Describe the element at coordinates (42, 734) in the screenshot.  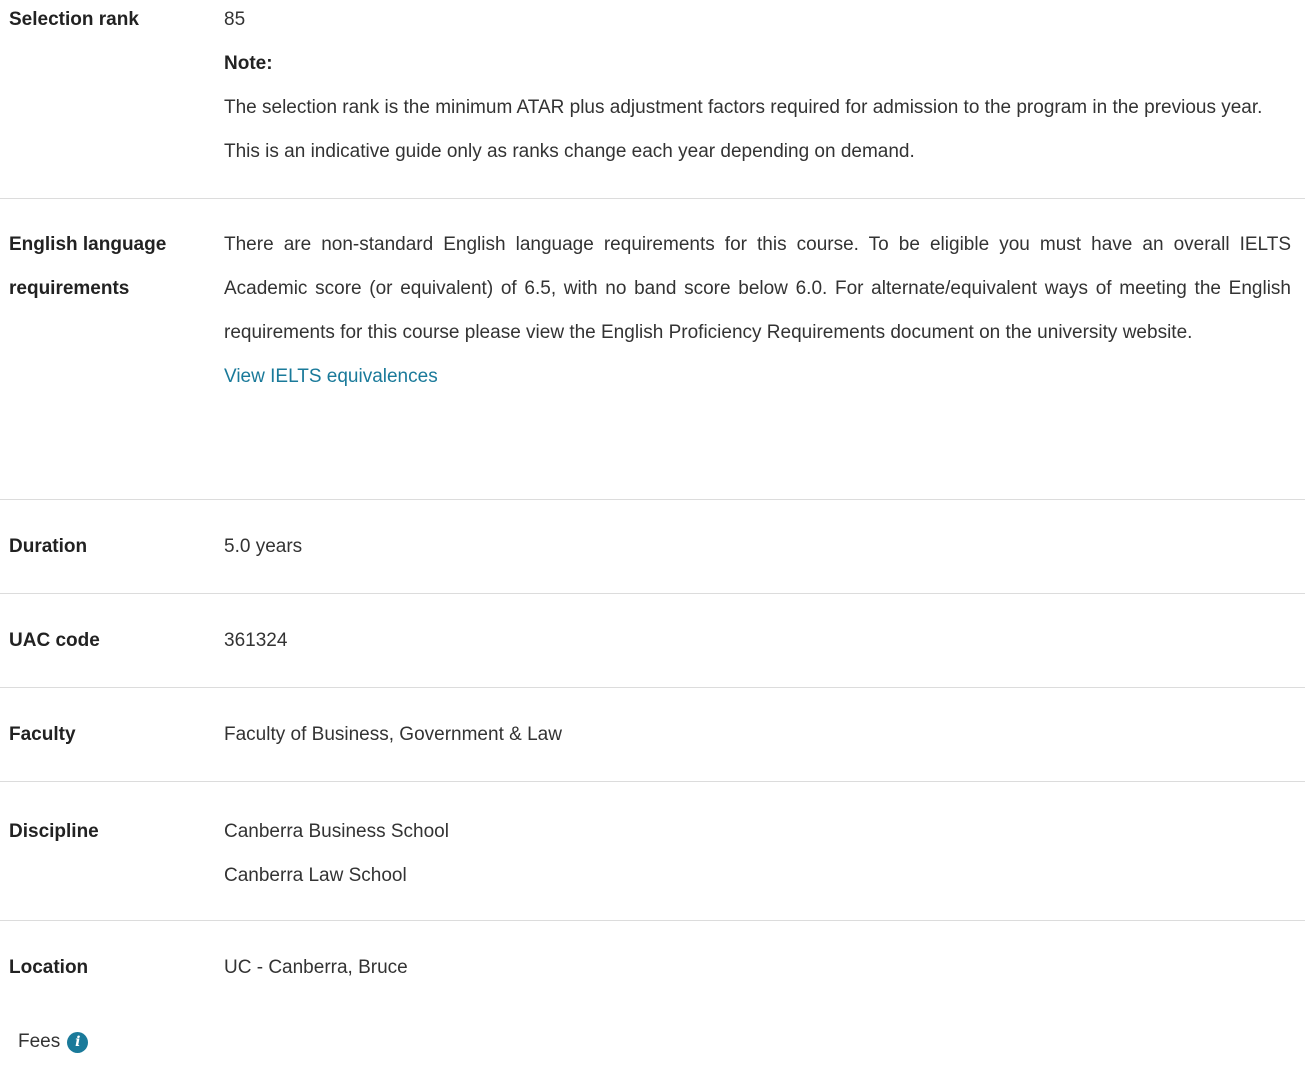
I see `faculty-label: Faculty` at that location.